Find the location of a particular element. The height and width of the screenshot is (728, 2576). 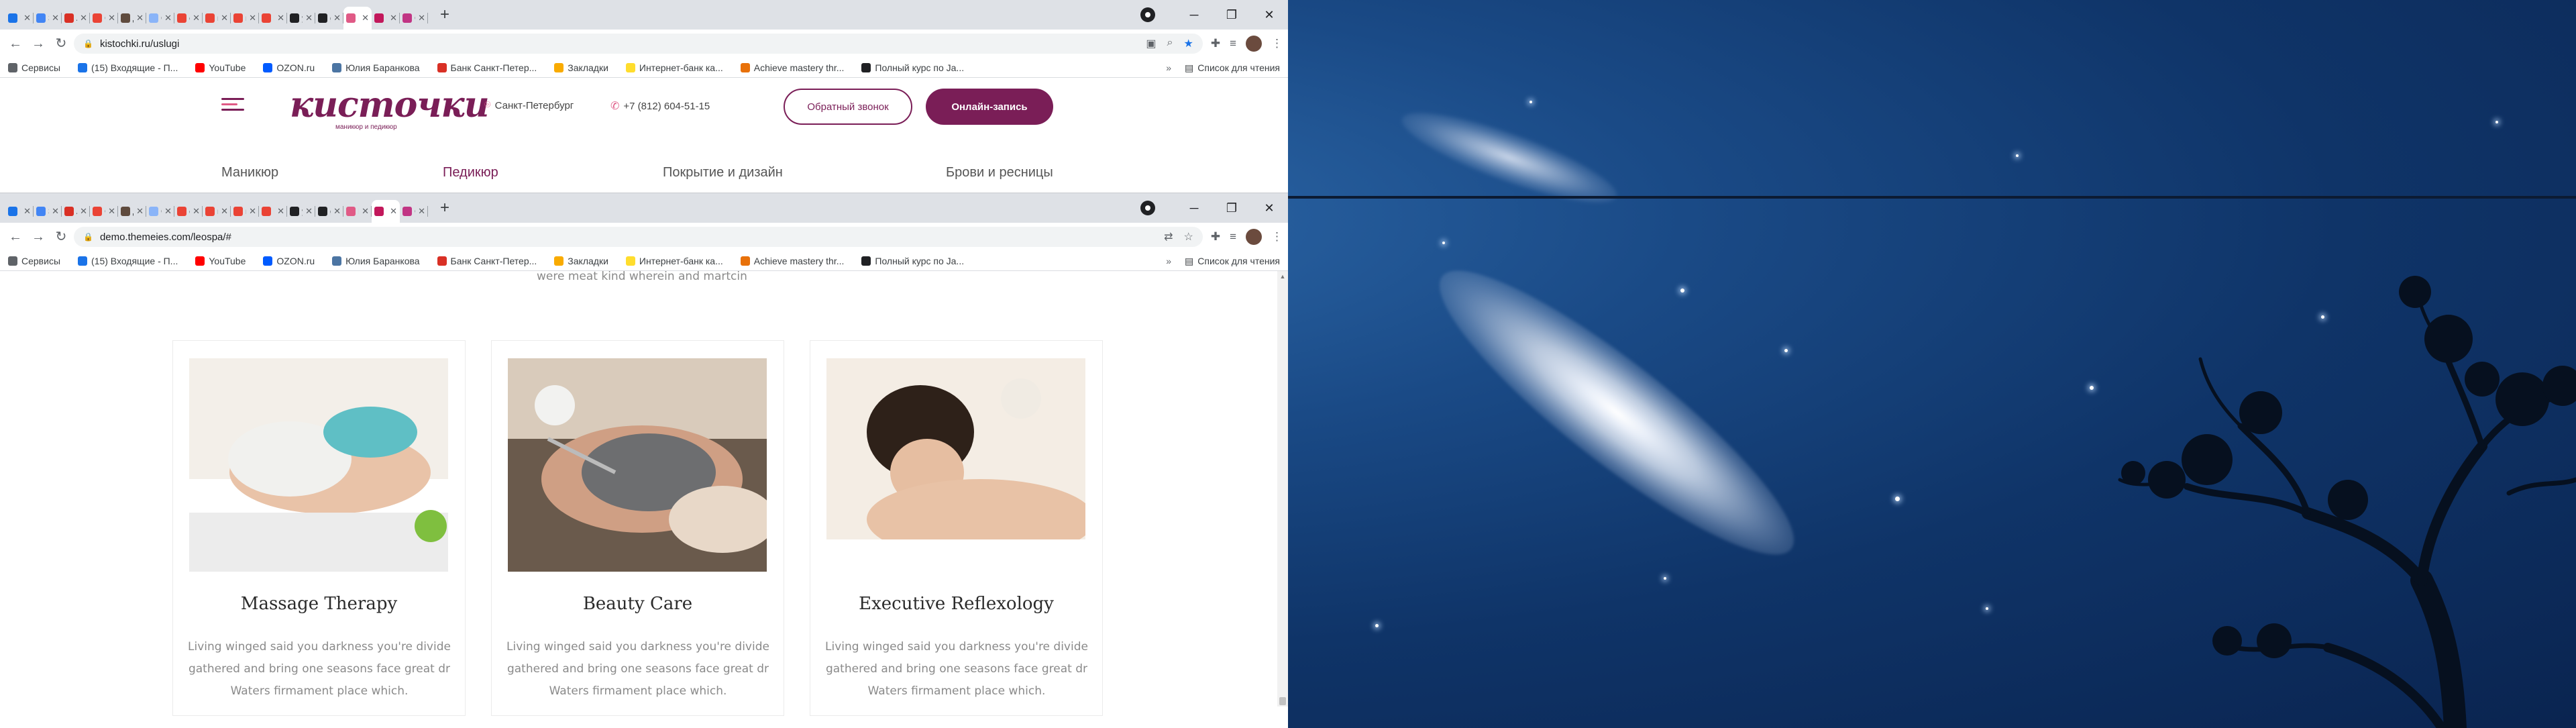

browser-tab: GIS✕ is located at coordinates (160, 19).